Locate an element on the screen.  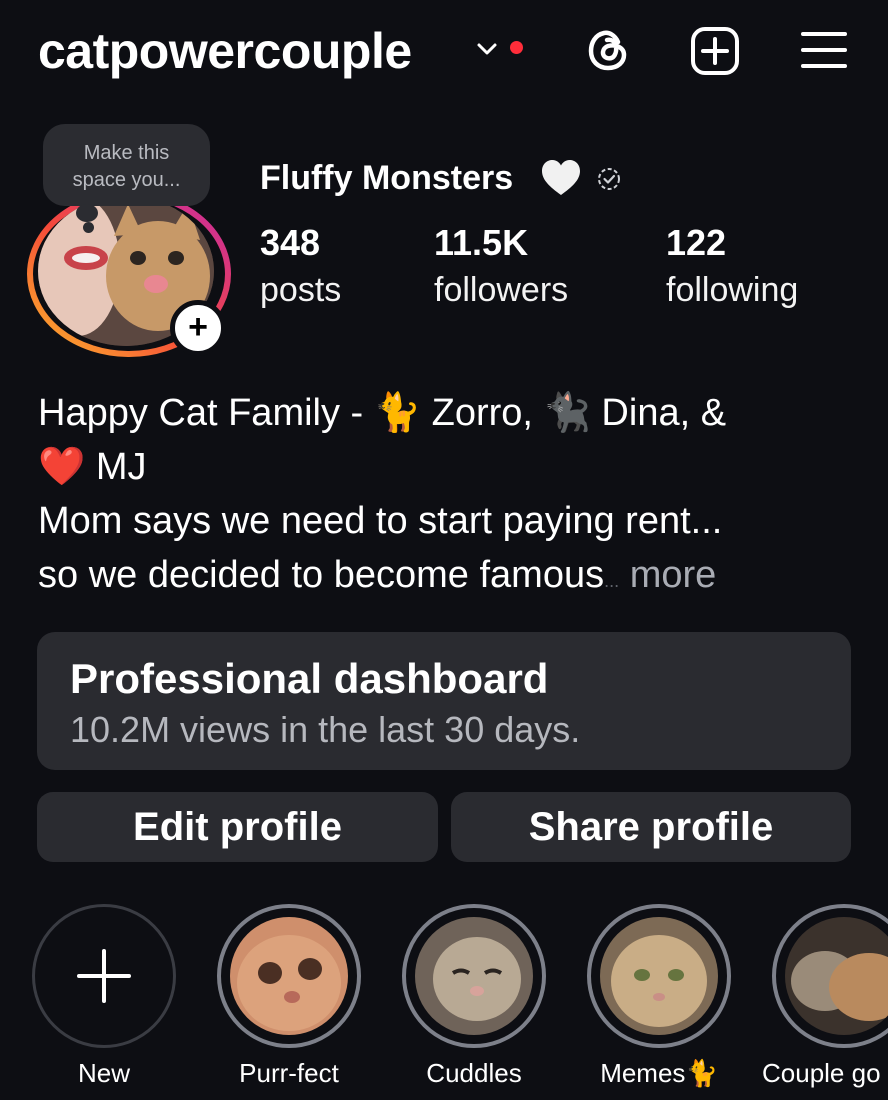
bio-line-2: ❤️ MJ is located at coordinates (448, 467).